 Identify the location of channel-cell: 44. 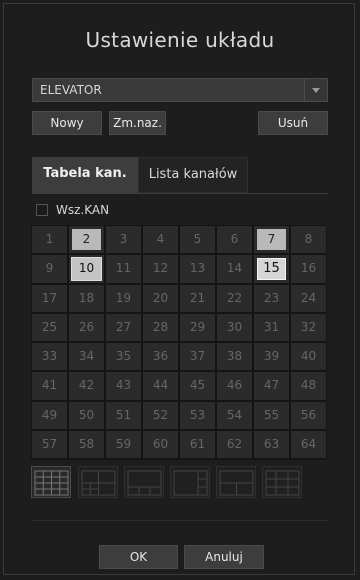
(160, 386).